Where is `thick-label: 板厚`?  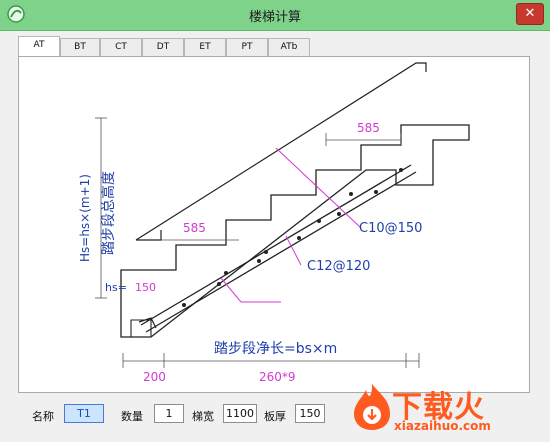
thick-label: 板厚 is located at coordinates (275, 416).